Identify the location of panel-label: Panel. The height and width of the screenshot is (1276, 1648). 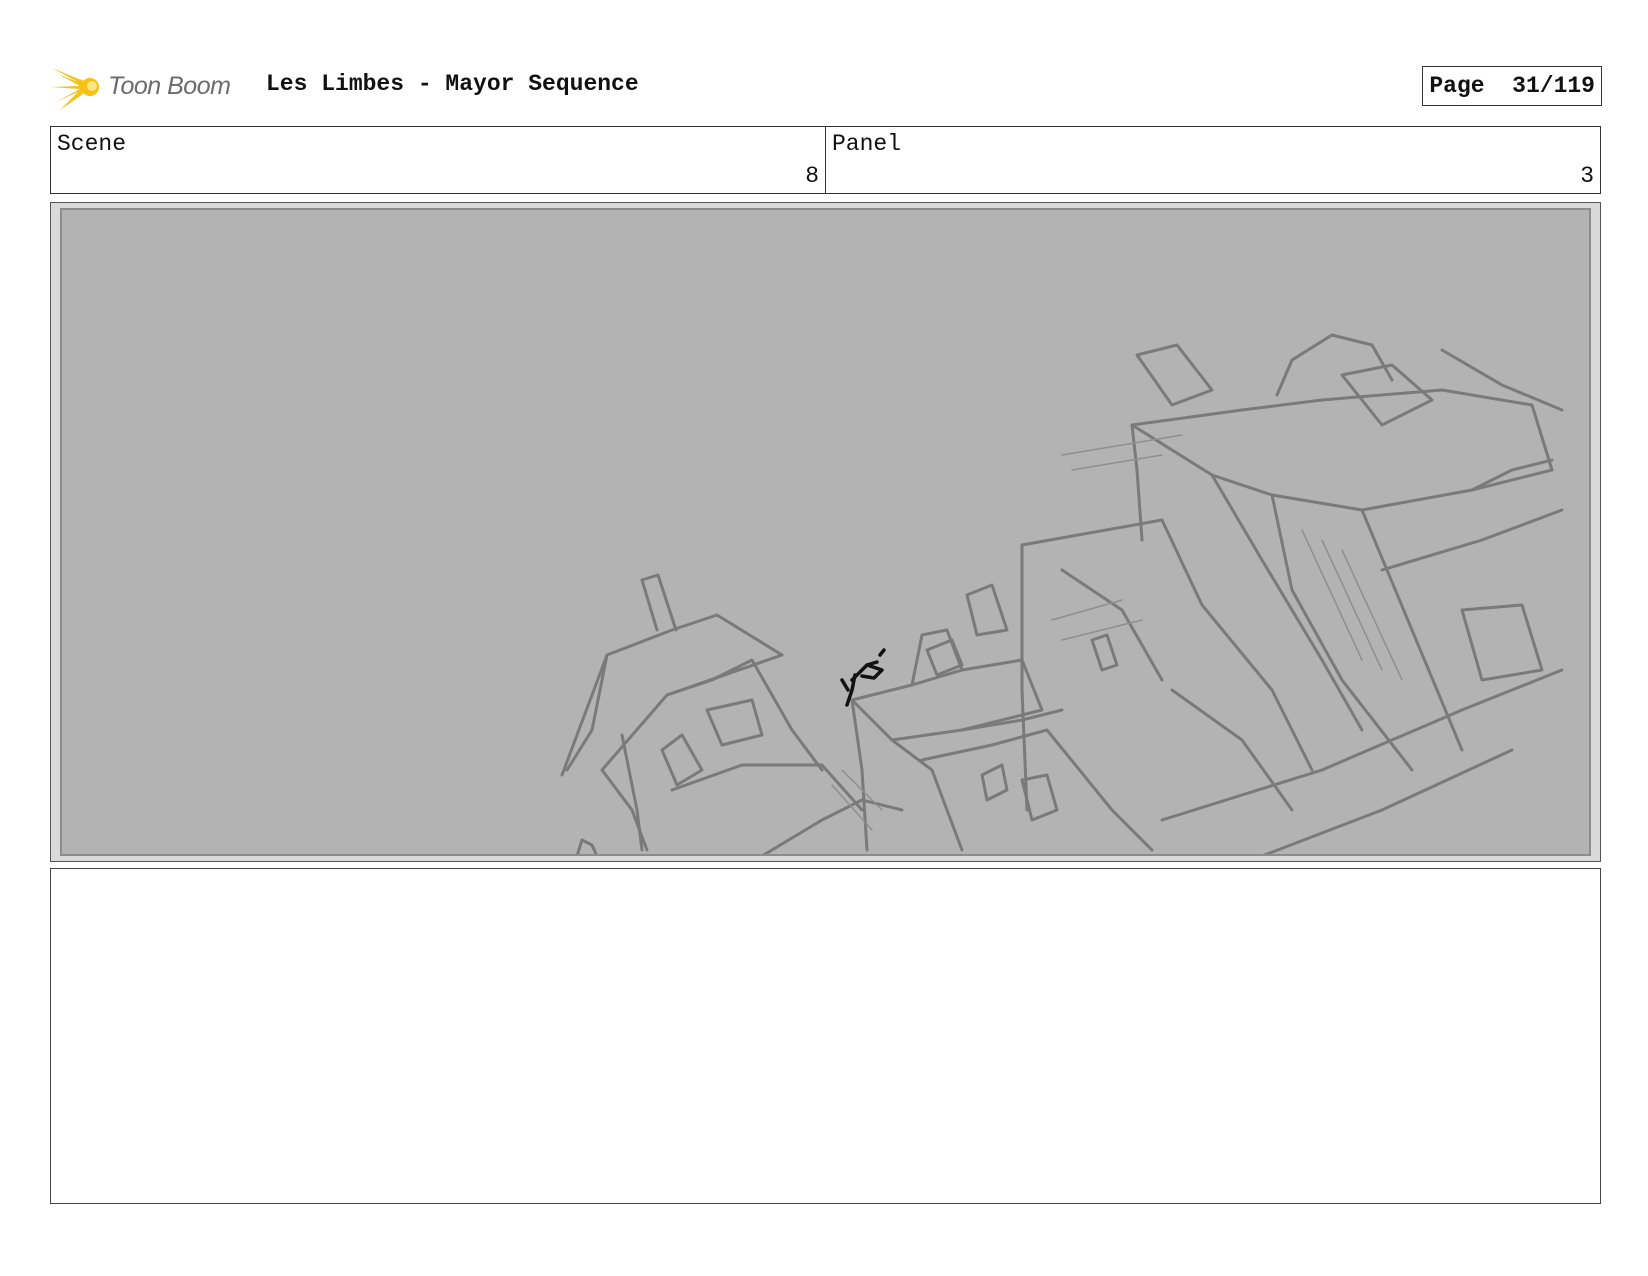
(867, 144).